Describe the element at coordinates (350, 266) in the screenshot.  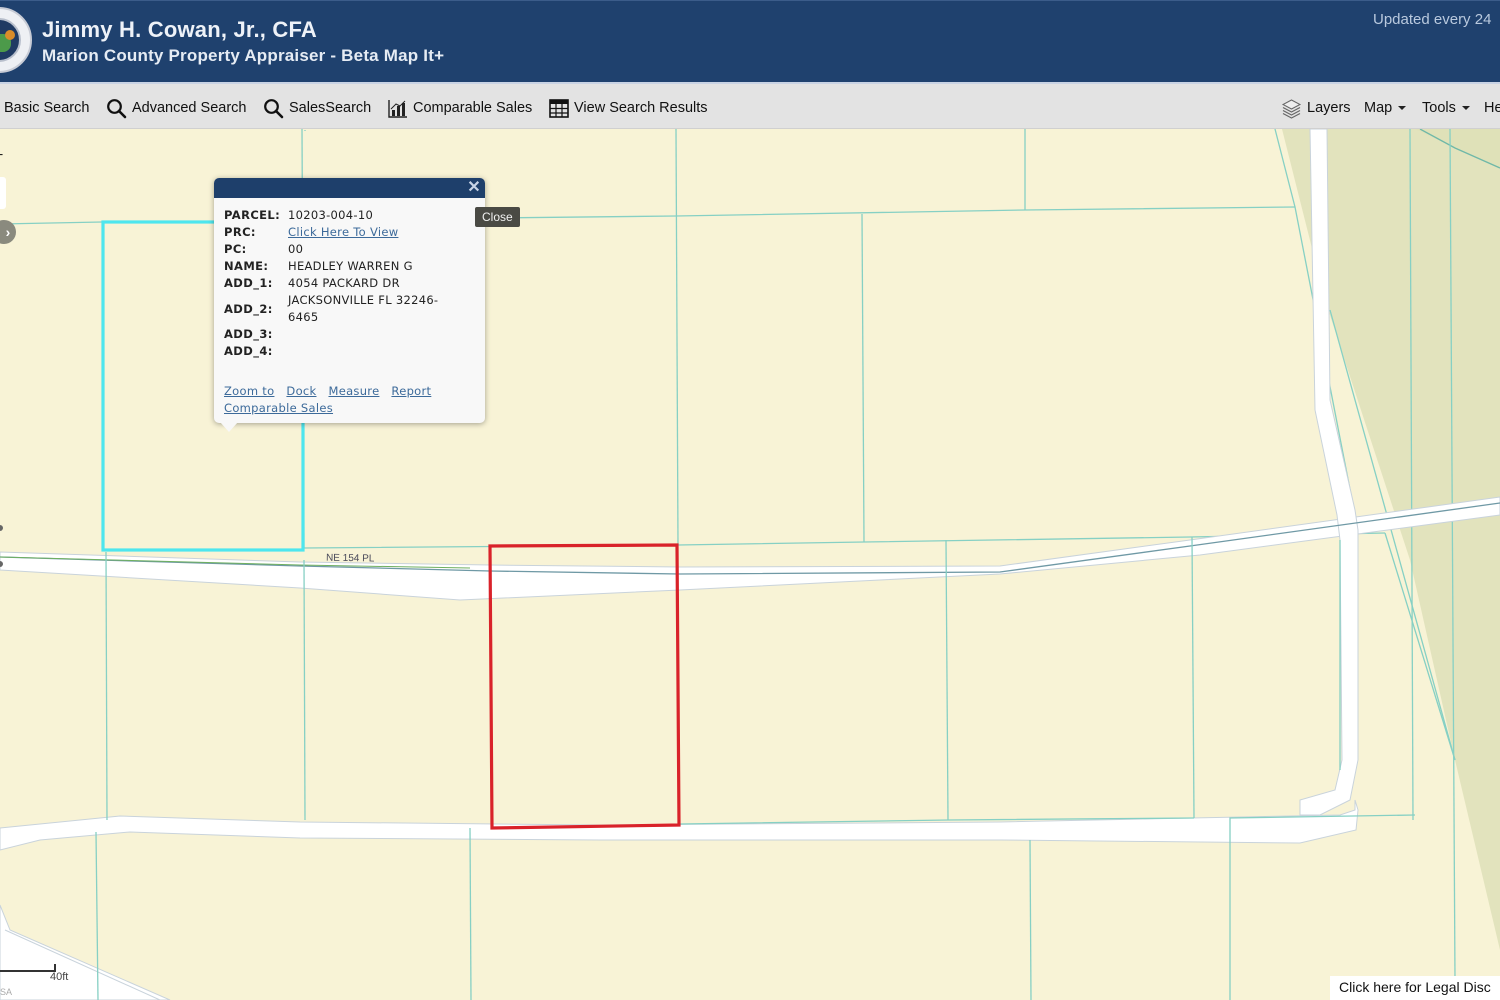
I see `owner-name: HEADLEY WARREN G` at that location.